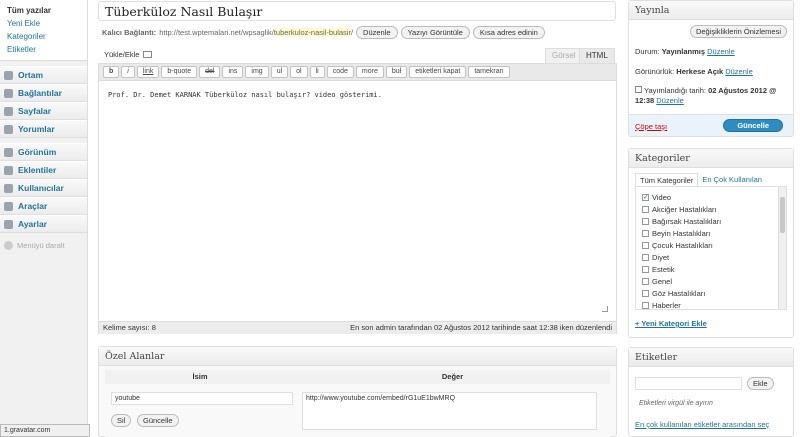 Image resolution: width=800 pixels, height=437 pixels. What do you see at coordinates (43, 129) in the screenshot?
I see `menu-item-comments: Yorumlar` at bounding box center [43, 129].